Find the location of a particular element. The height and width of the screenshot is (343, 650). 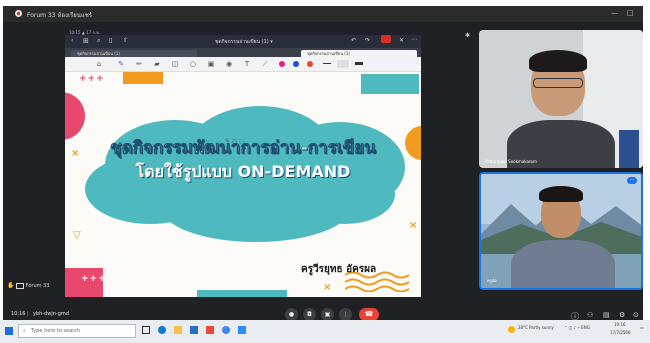

x-mark-left: × is located at coordinates (75, 153).